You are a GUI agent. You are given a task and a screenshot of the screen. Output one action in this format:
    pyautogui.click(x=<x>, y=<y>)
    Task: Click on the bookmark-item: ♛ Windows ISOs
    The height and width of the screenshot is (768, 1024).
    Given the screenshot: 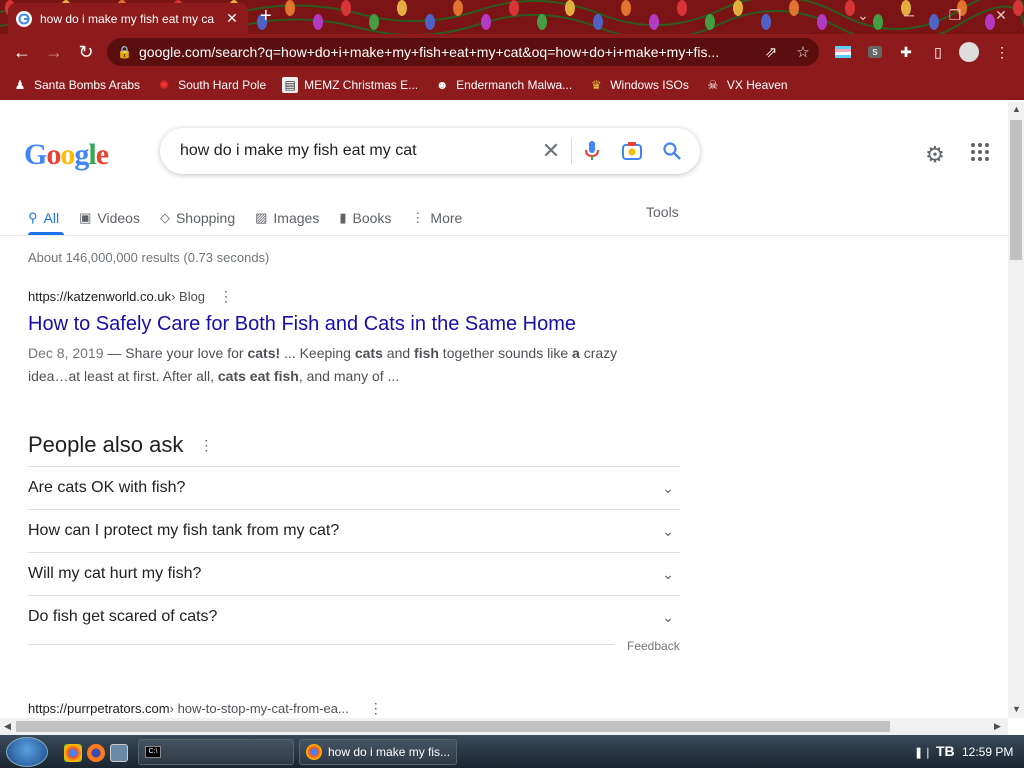 What is the action you would take?
    pyautogui.click(x=638, y=85)
    